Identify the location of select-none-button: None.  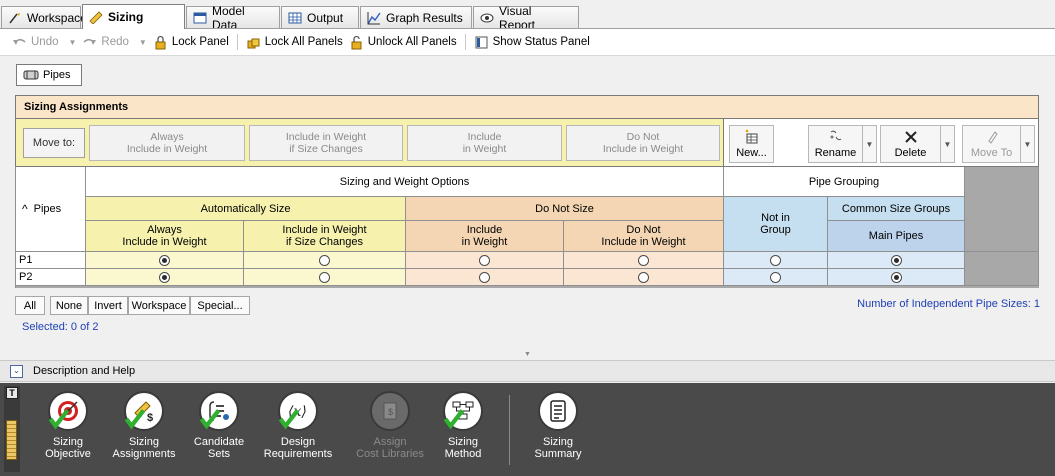
(69, 305).